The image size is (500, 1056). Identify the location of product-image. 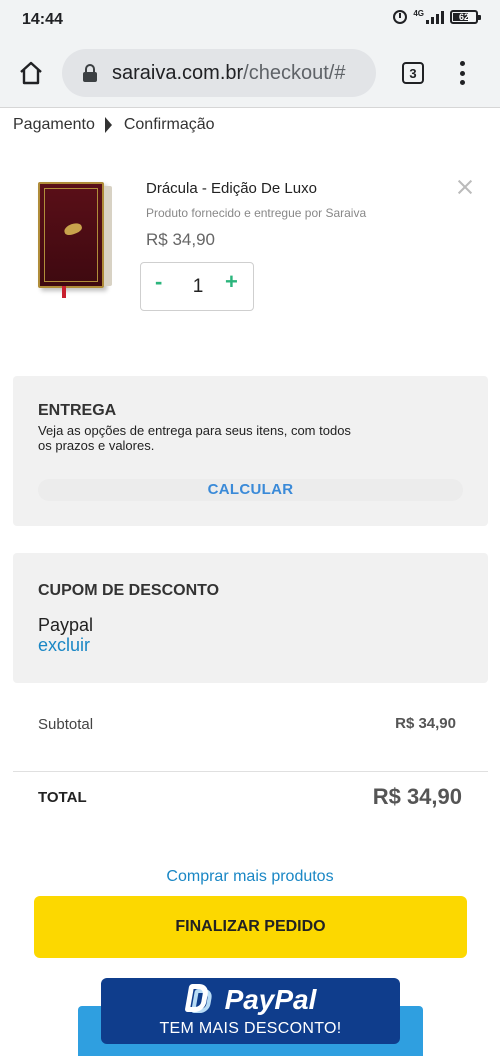
(75, 238).